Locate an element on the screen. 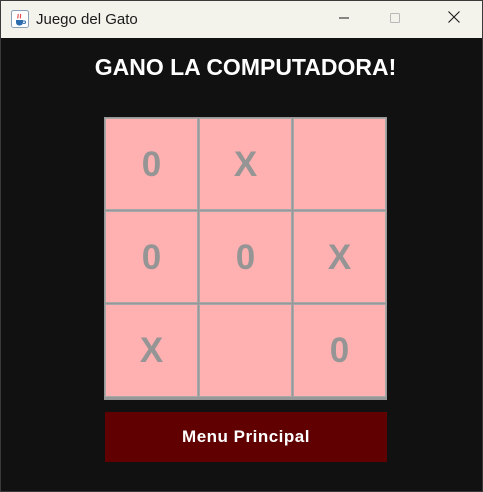 This screenshot has width=483, height=492. board-cell-2-0: X is located at coordinates (151, 350).